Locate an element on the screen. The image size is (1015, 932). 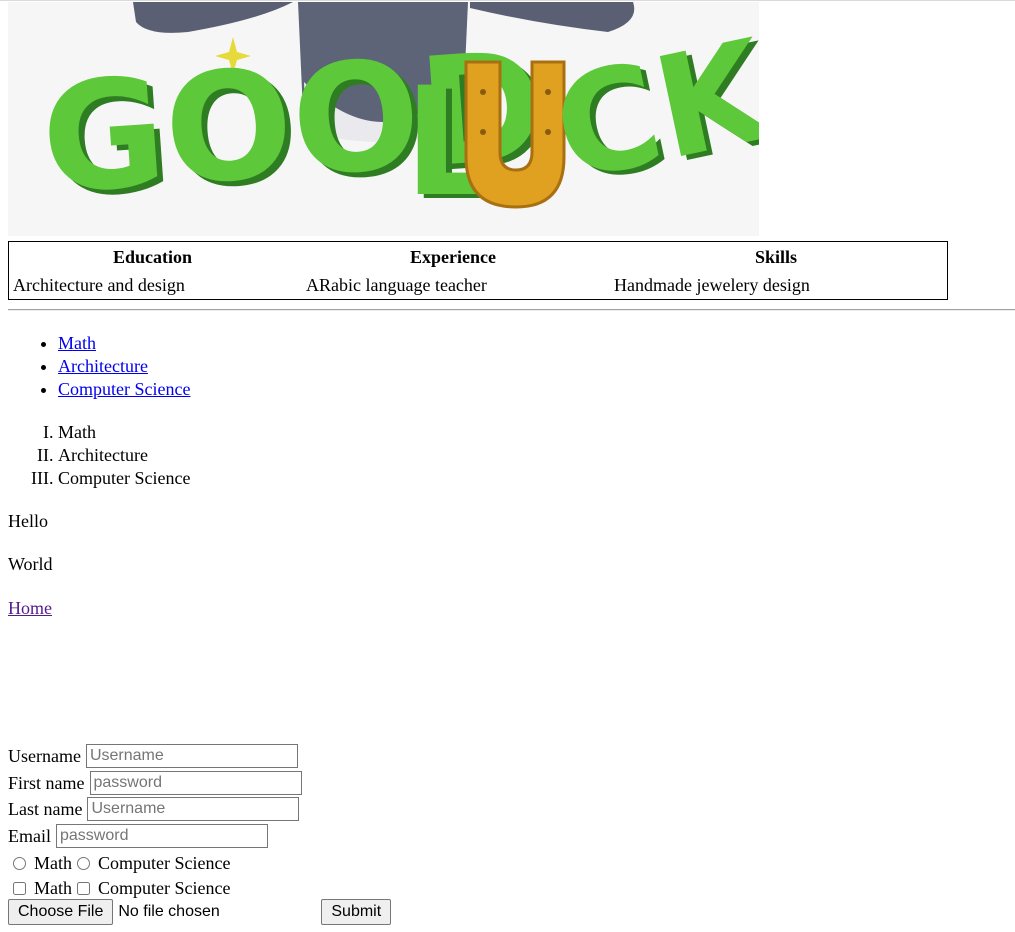
link-computer-science: Computer Science is located at coordinates (124, 389).